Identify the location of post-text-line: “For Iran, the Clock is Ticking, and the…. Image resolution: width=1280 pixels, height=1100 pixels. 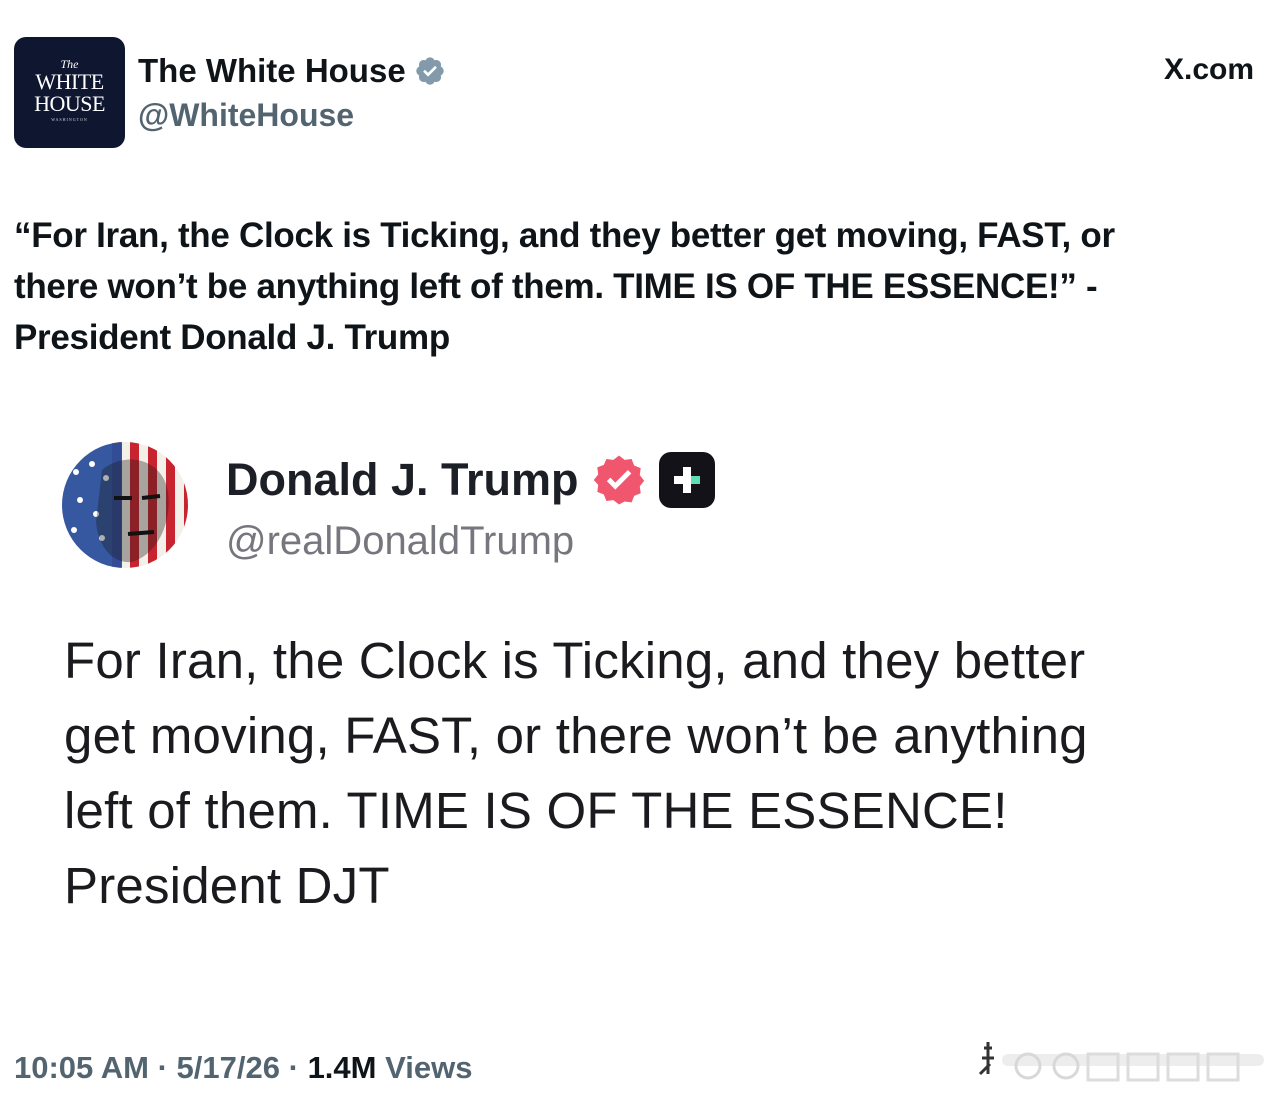
(564, 235).